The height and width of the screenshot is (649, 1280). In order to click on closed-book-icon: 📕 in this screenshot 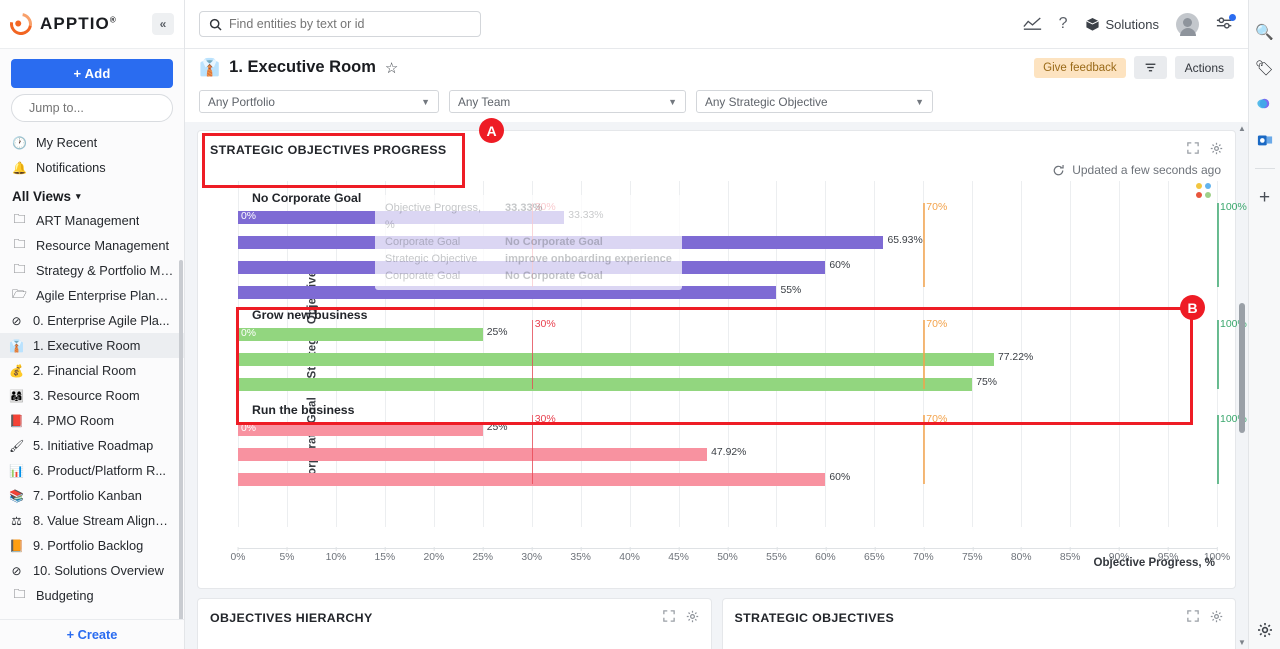, I will do `click(16, 420)`.